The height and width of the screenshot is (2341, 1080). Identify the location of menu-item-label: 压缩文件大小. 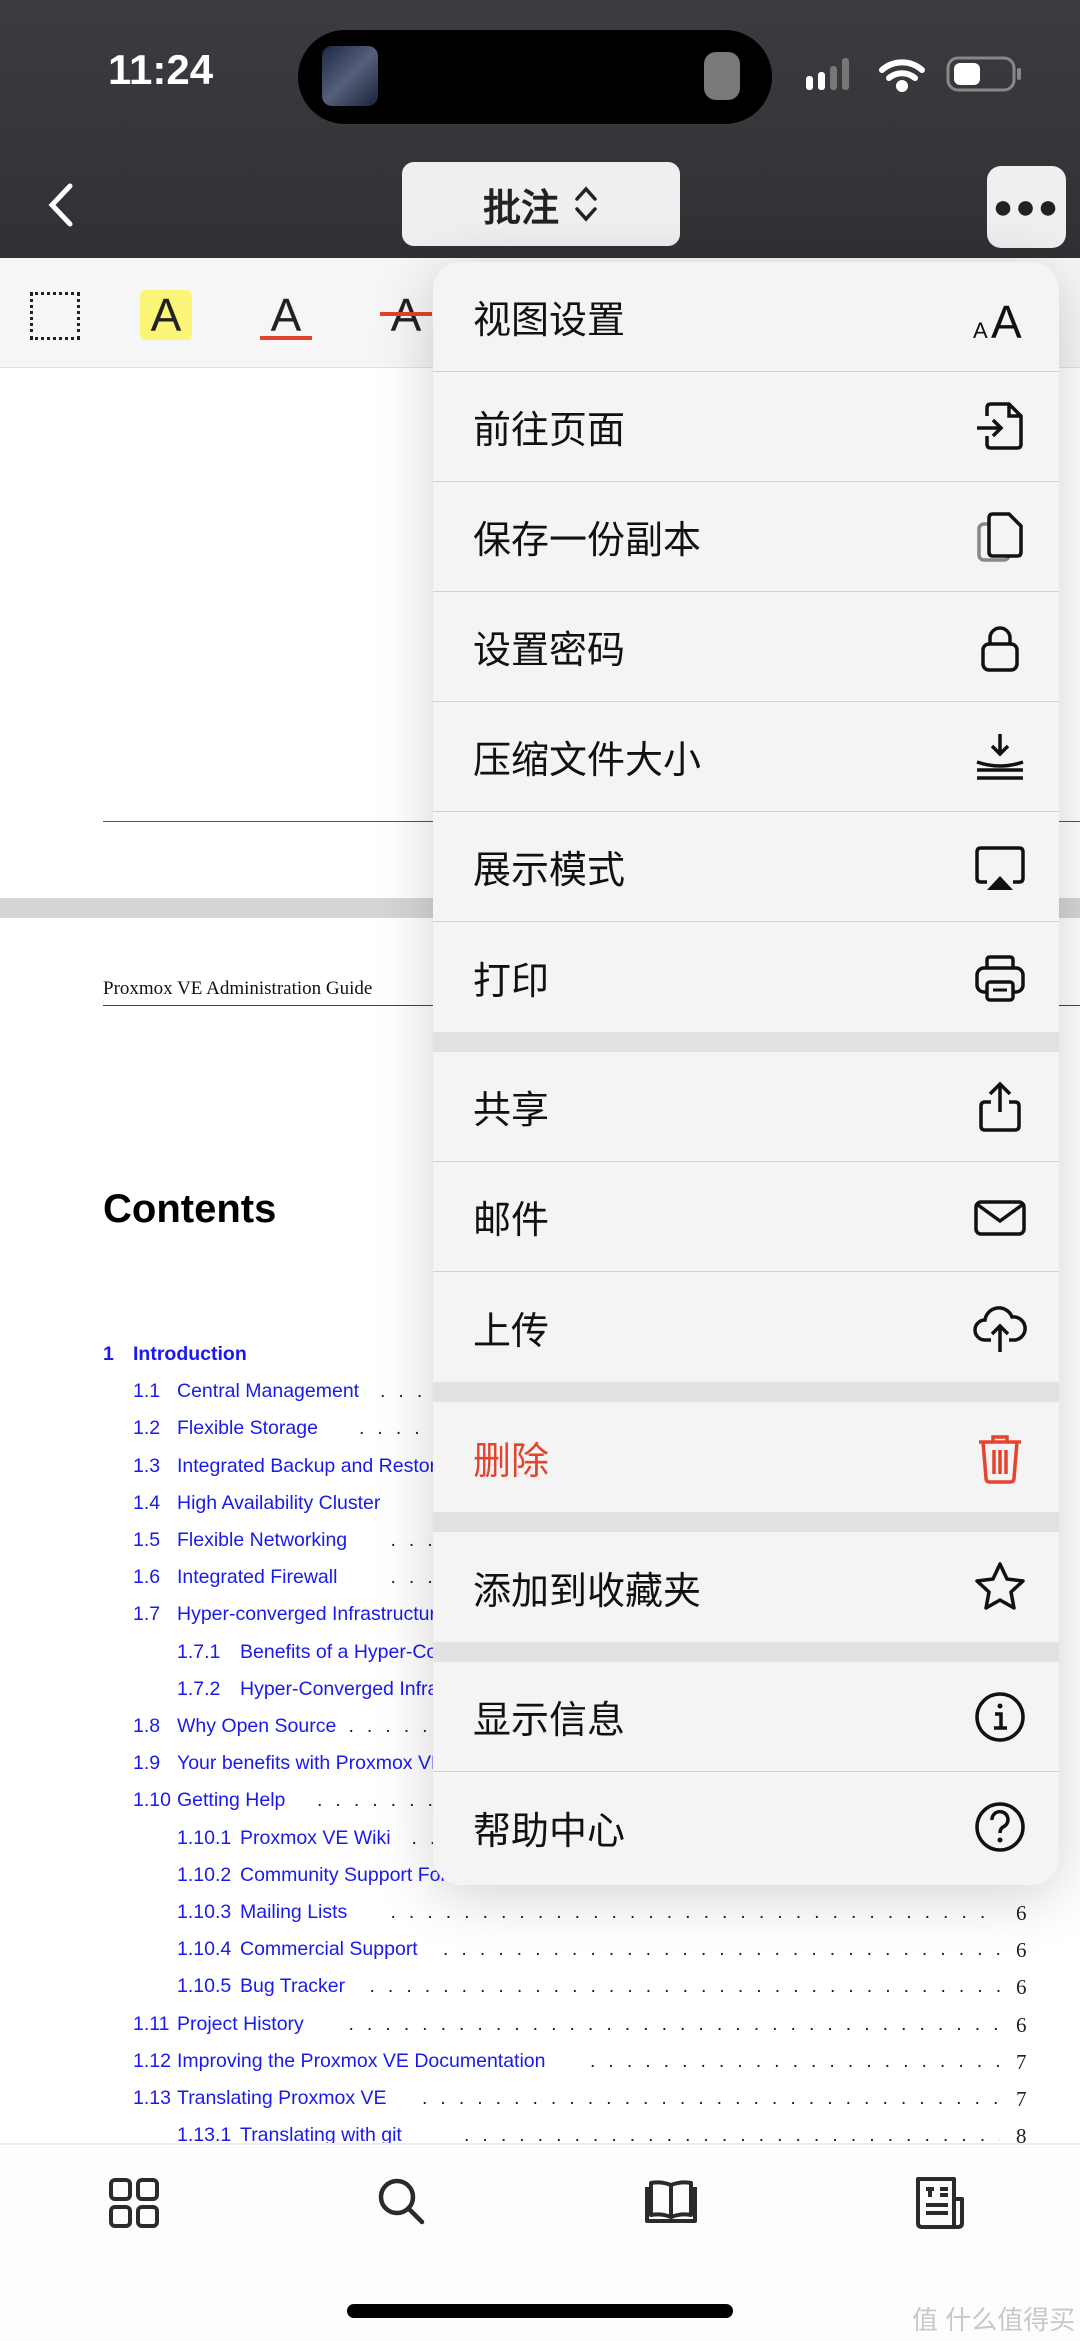
(587, 761).